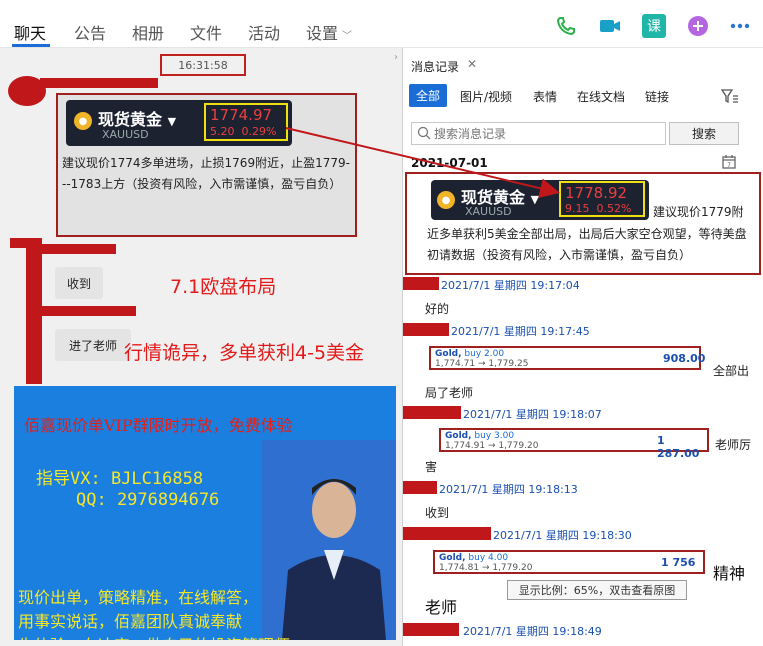 The width and height of the screenshot is (763, 646). I want to click on tab-activity: 活动, so click(264, 32).